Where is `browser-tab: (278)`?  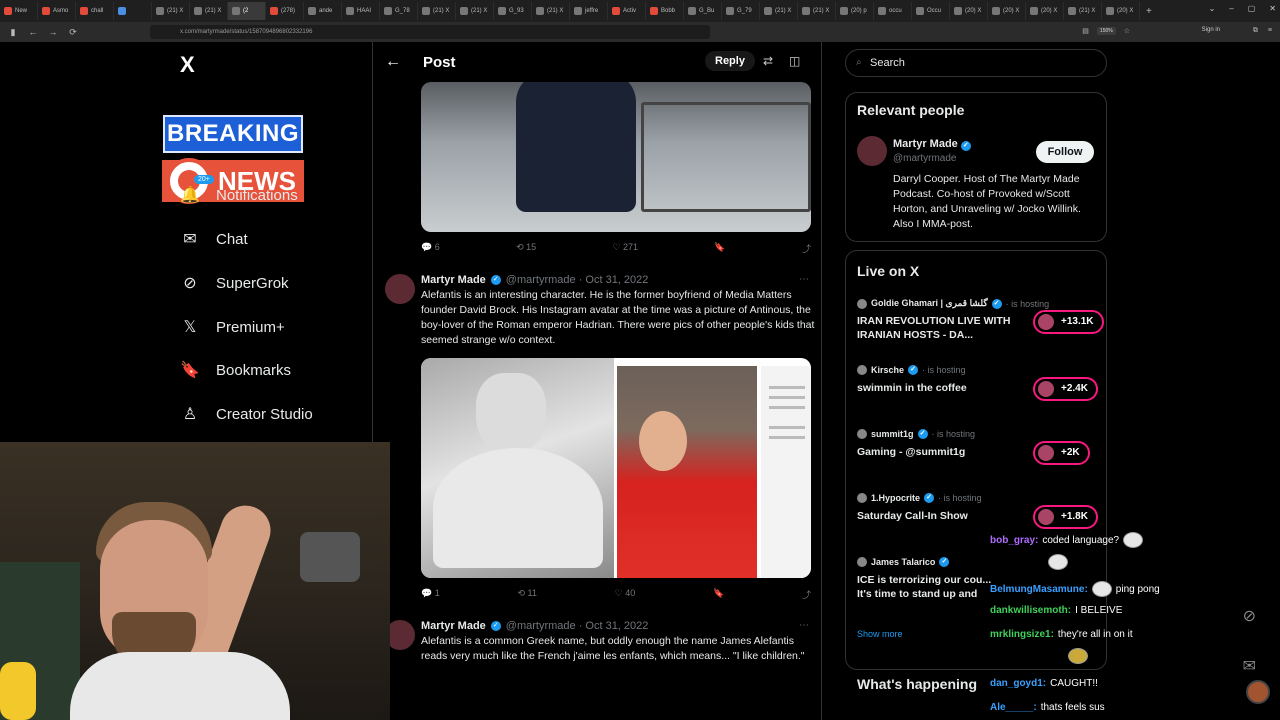 browser-tab: (278) is located at coordinates (285, 11).